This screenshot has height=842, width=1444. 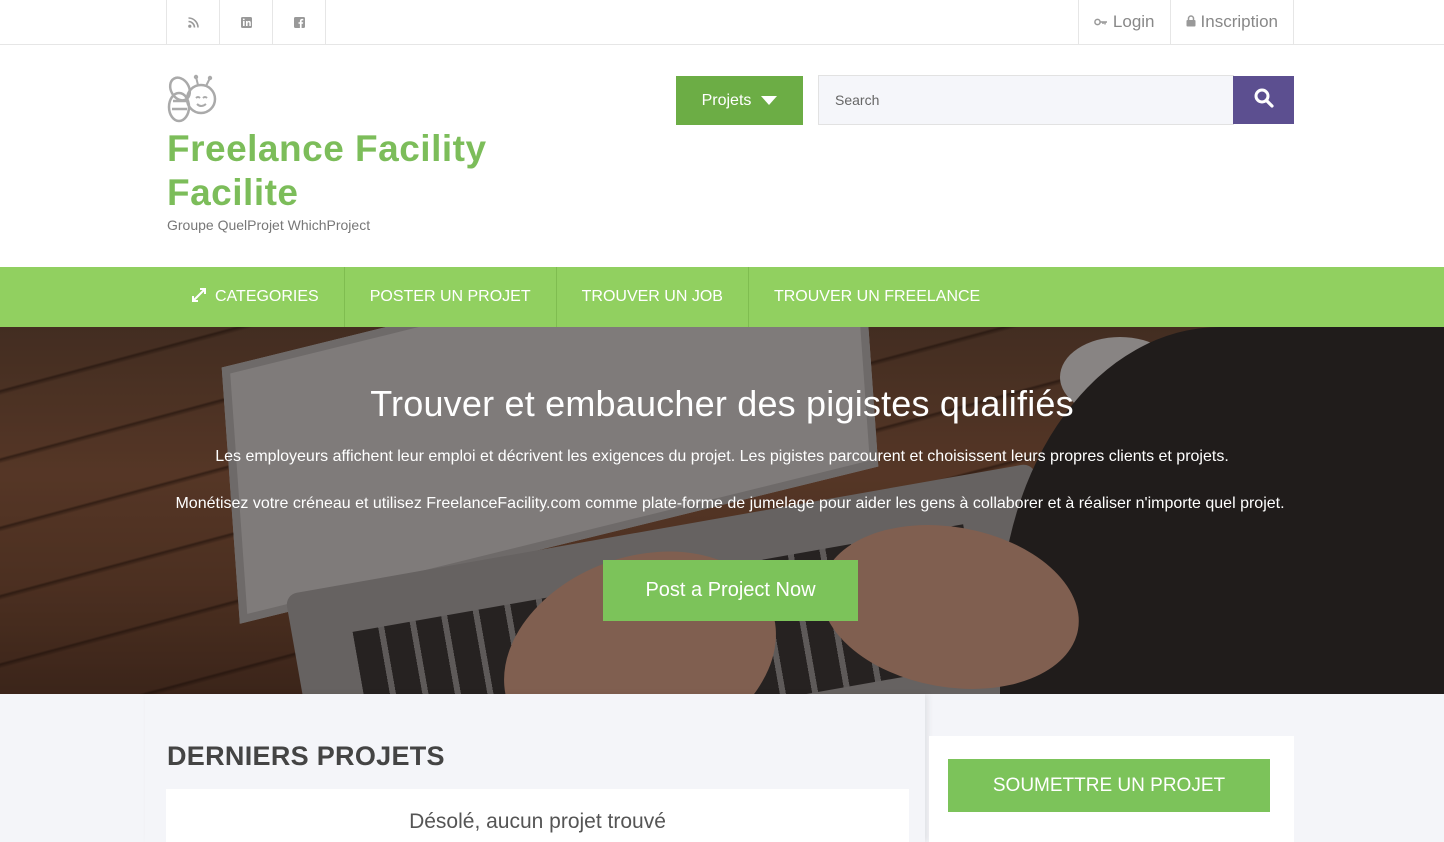 I want to click on nav-label-poster-projet: POSTER UN PROJET, so click(x=450, y=296).